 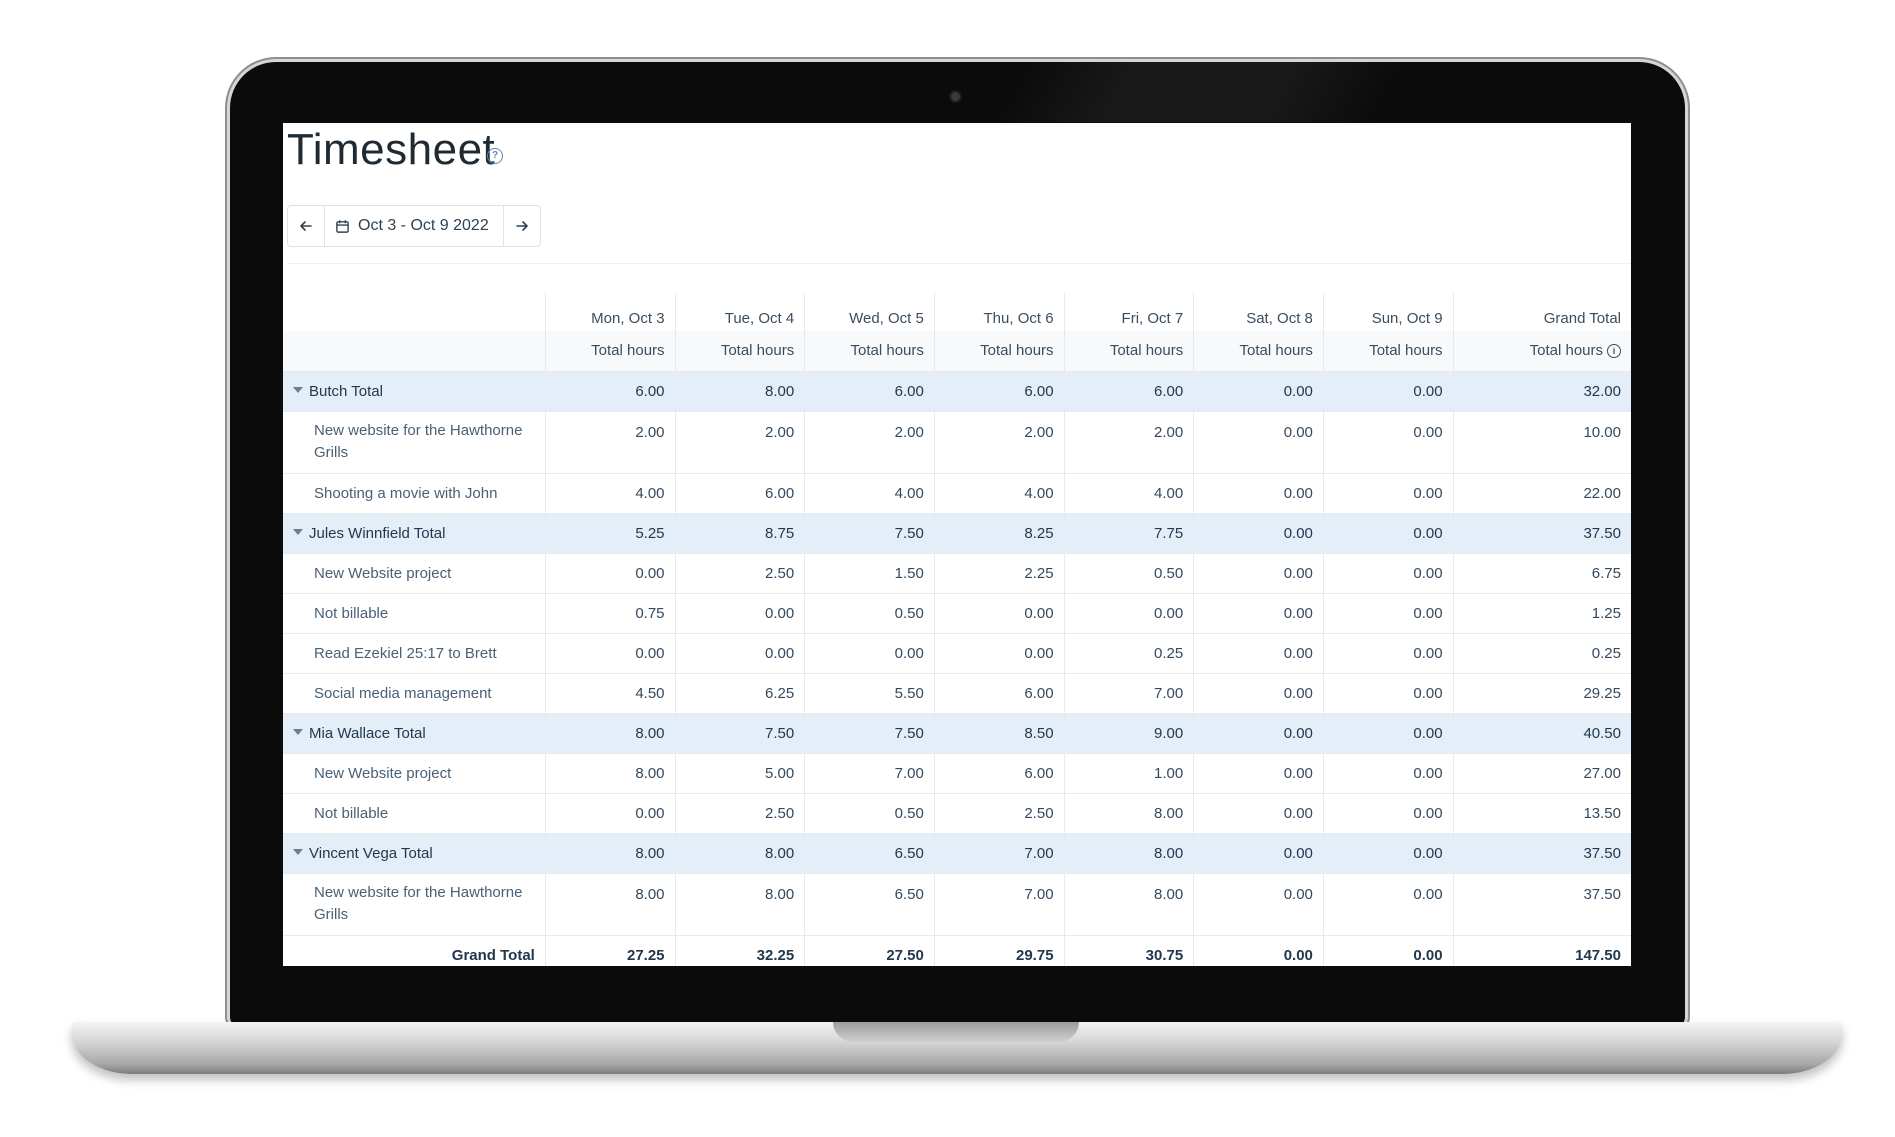 I want to click on project-value-cell: 0.75, so click(x=610, y=613).